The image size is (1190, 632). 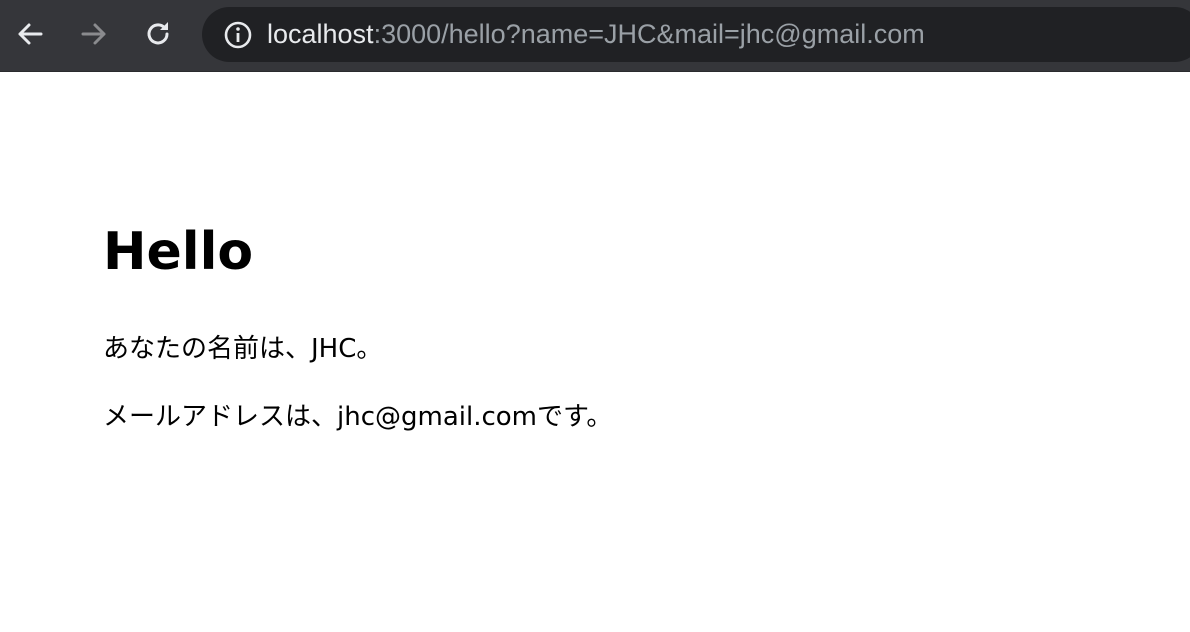 What do you see at coordinates (178, 252) in the screenshot?
I see `page-title: Hello` at bounding box center [178, 252].